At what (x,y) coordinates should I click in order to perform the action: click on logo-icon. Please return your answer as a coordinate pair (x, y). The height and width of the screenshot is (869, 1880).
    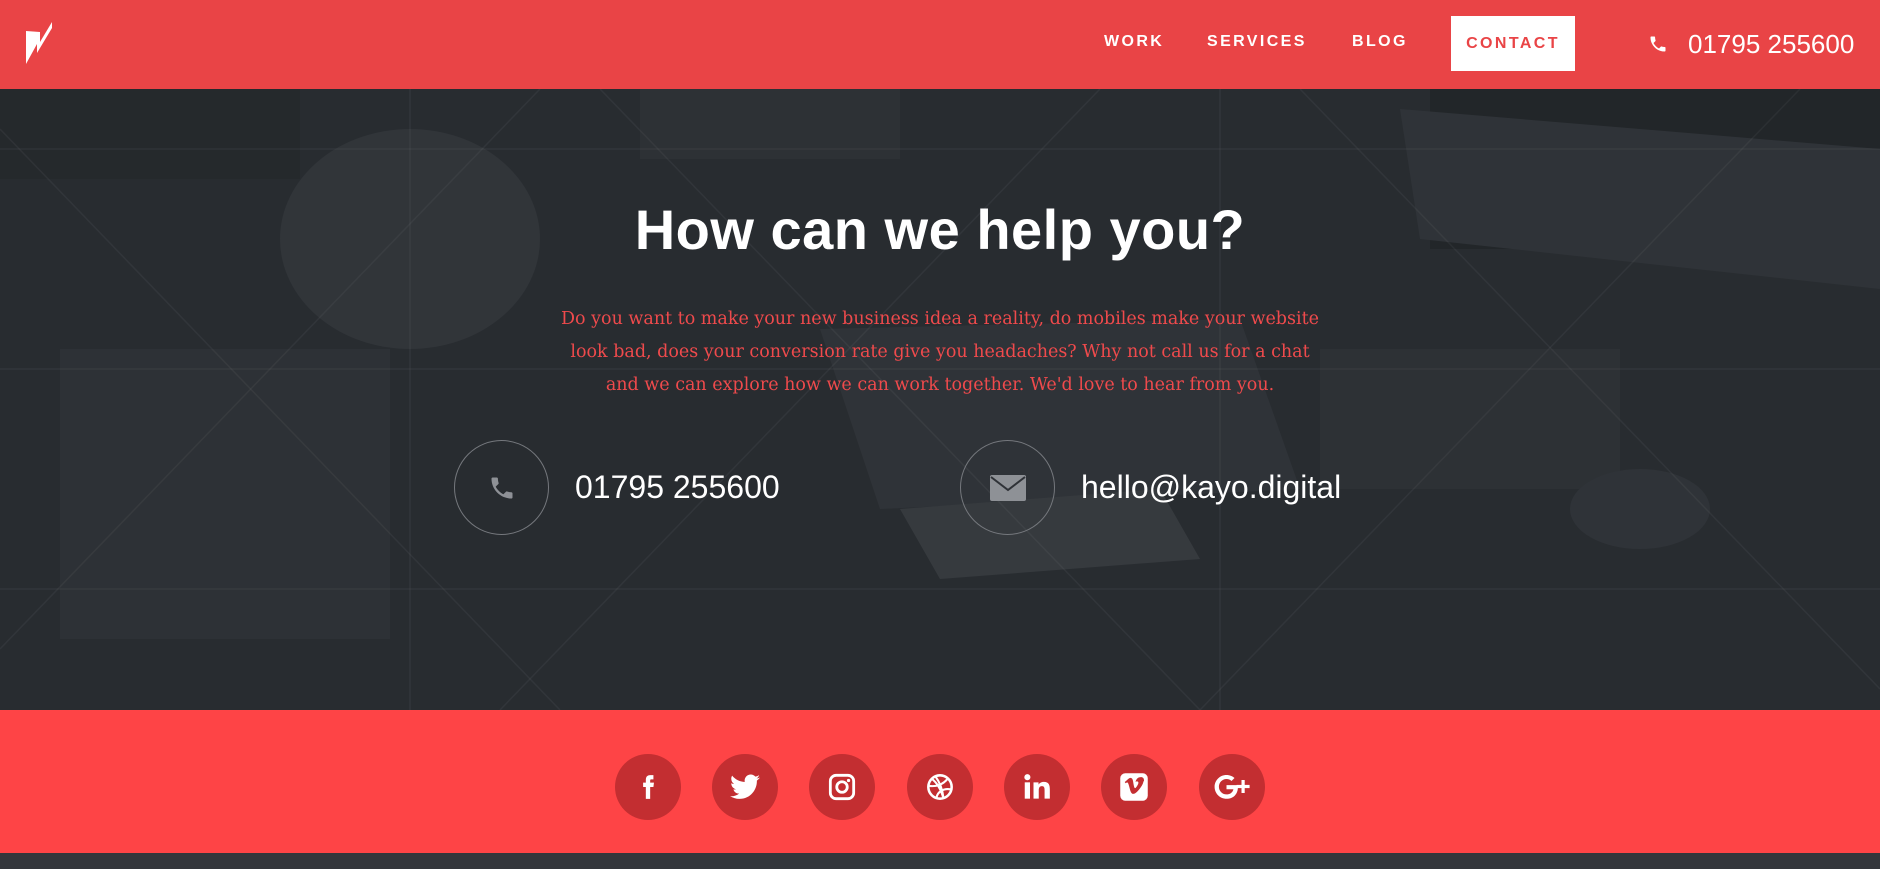
    Looking at the image, I should click on (39, 43).